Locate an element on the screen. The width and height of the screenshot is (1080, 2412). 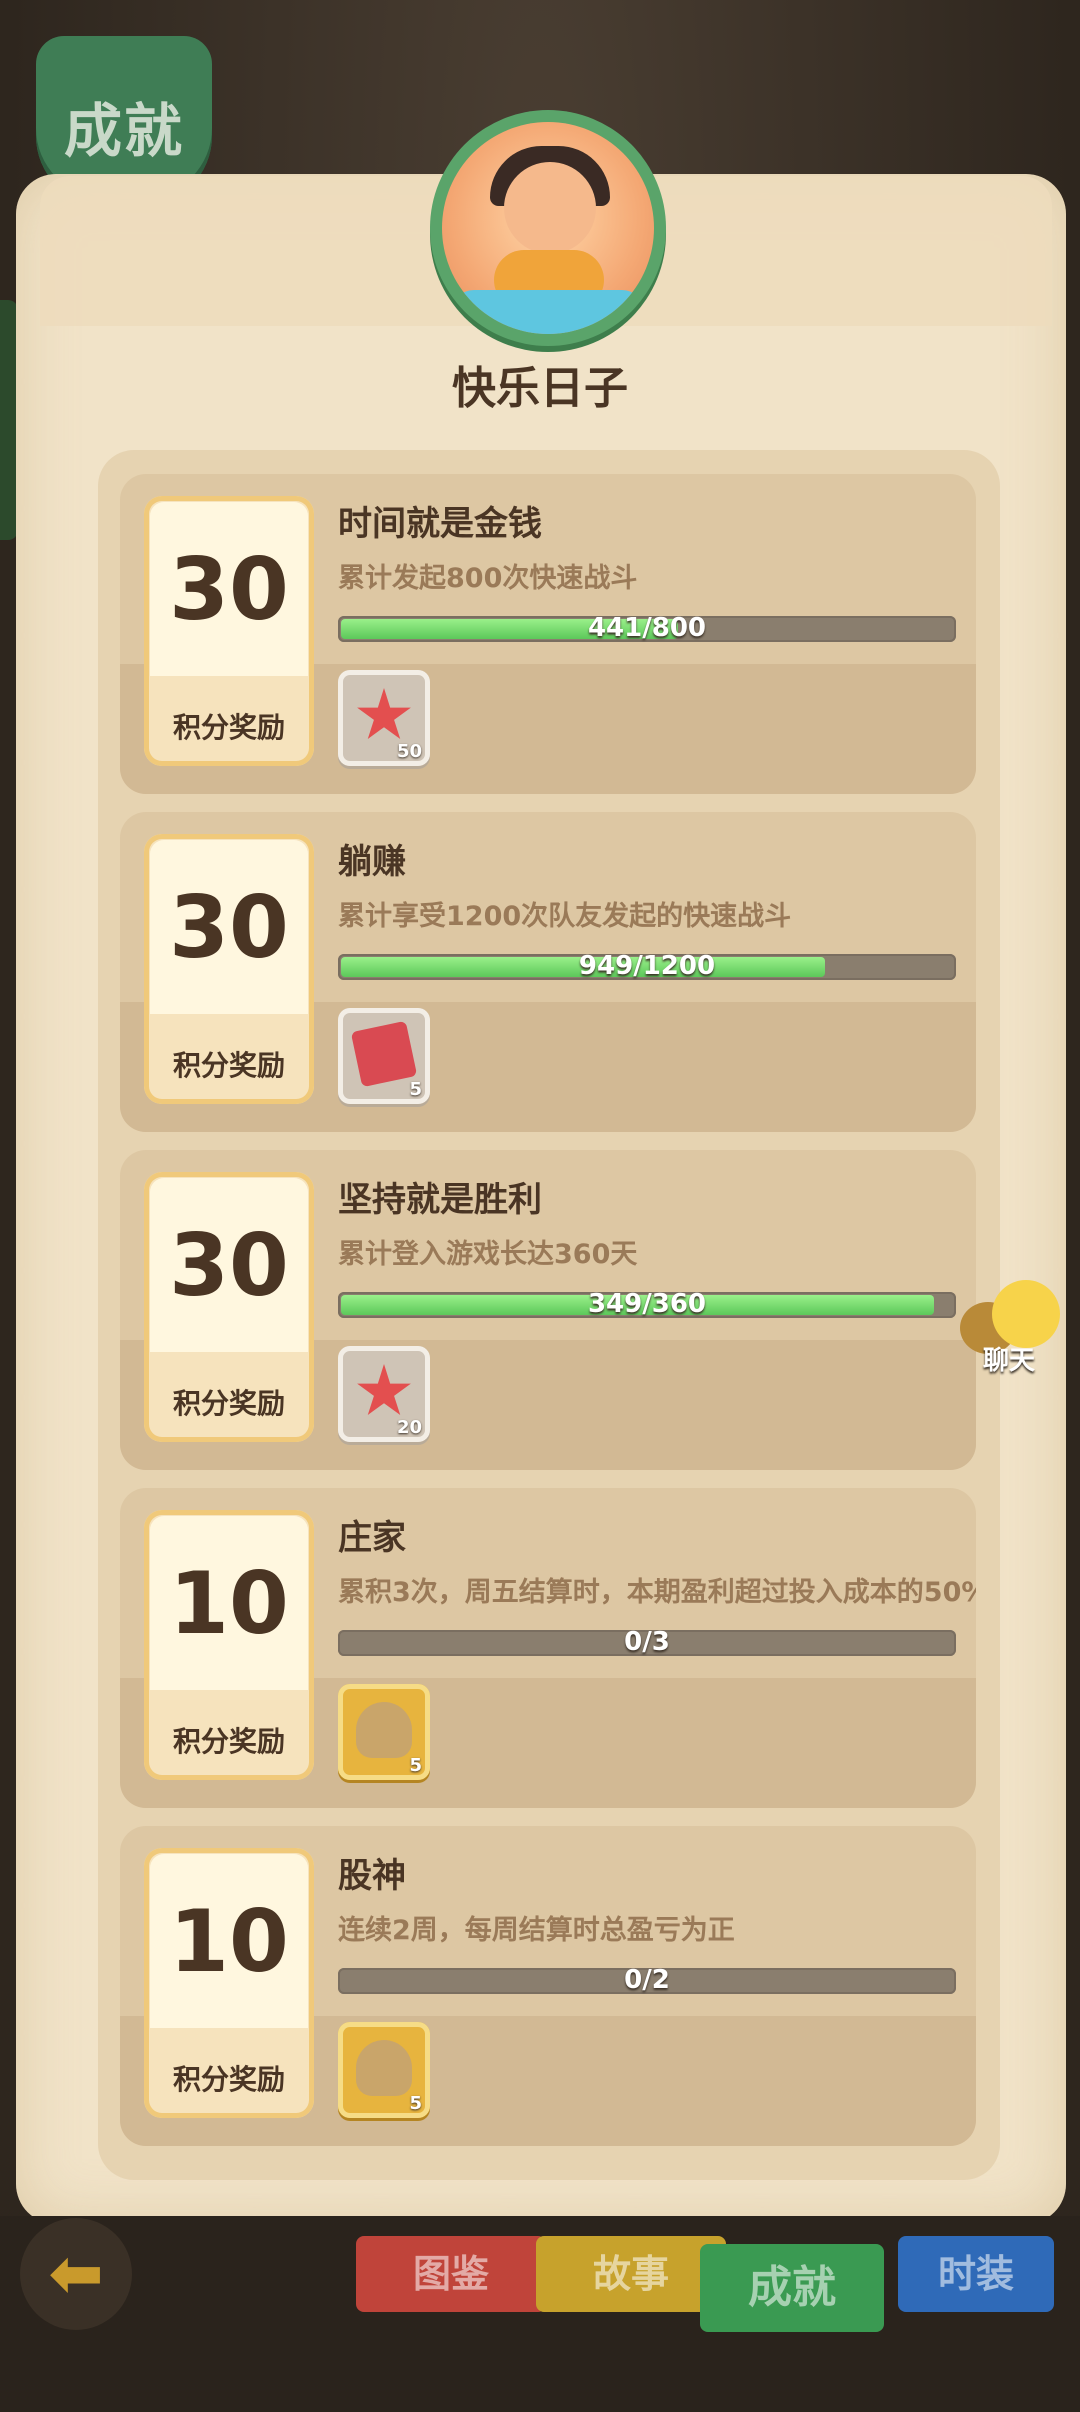
achievement-name: 时间就是金钱 is located at coordinates (440, 524).